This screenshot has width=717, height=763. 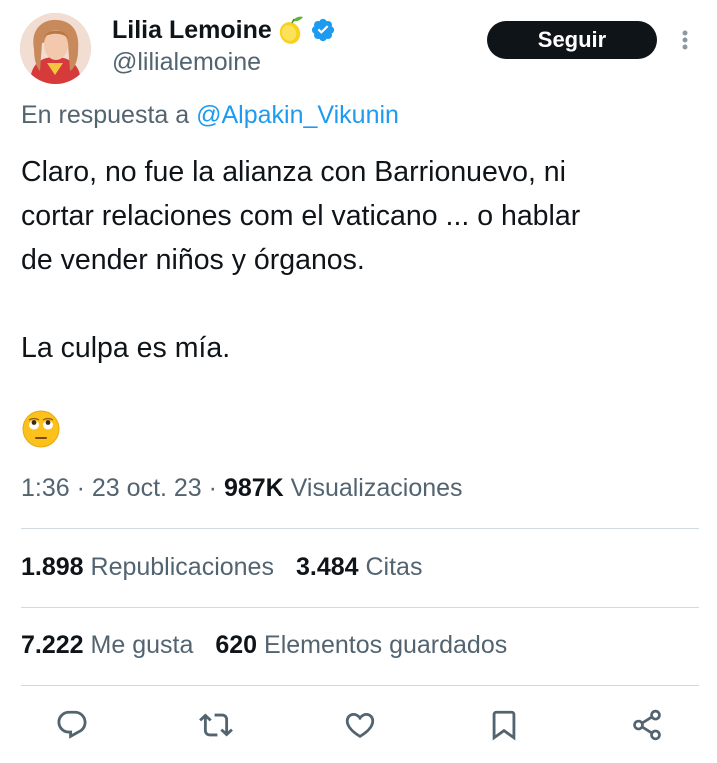 What do you see at coordinates (253, 488) in the screenshot?
I see `views-count: 987K` at bounding box center [253, 488].